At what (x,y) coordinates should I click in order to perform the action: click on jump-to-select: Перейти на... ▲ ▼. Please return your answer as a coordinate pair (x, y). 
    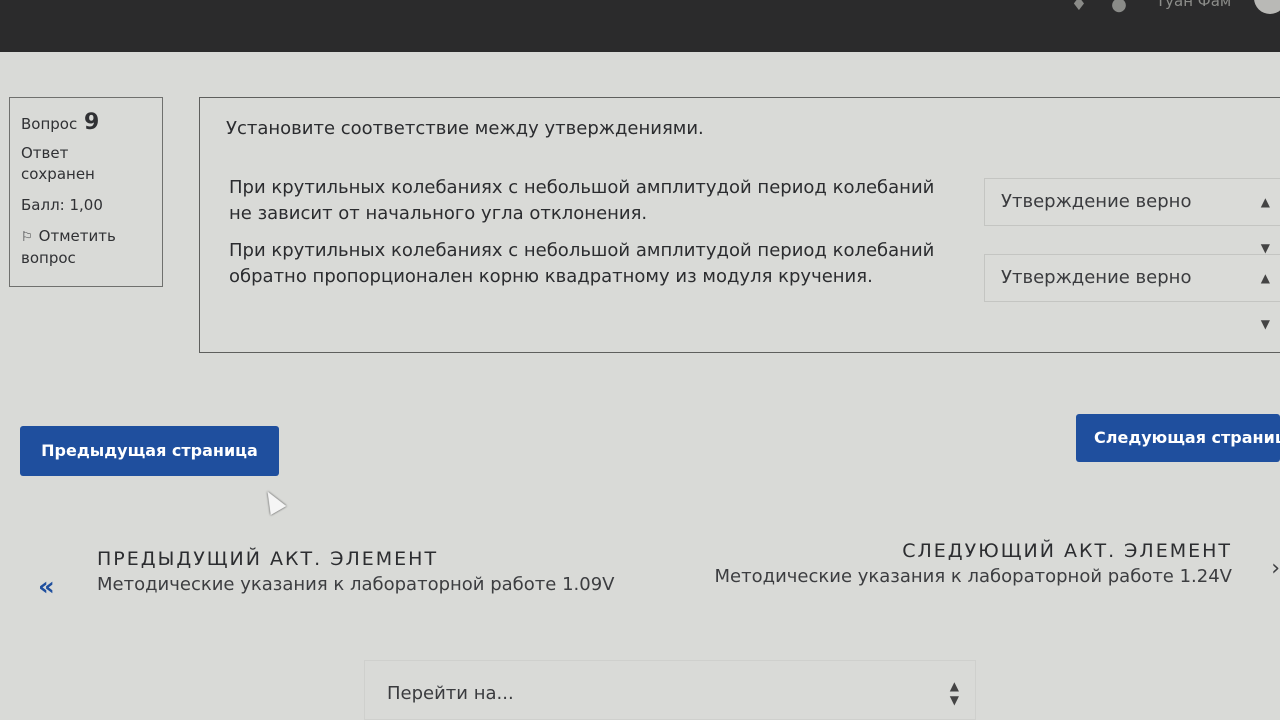
    Looking at the image, I should click on (670, 690).